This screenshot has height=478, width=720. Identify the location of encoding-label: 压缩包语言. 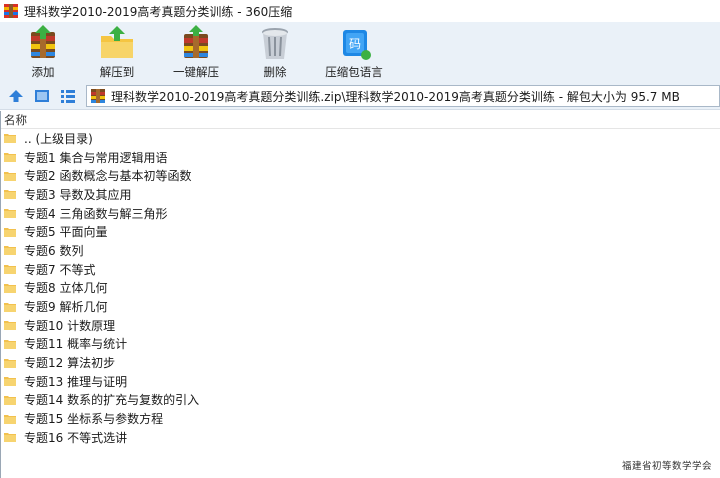
(354, 72).